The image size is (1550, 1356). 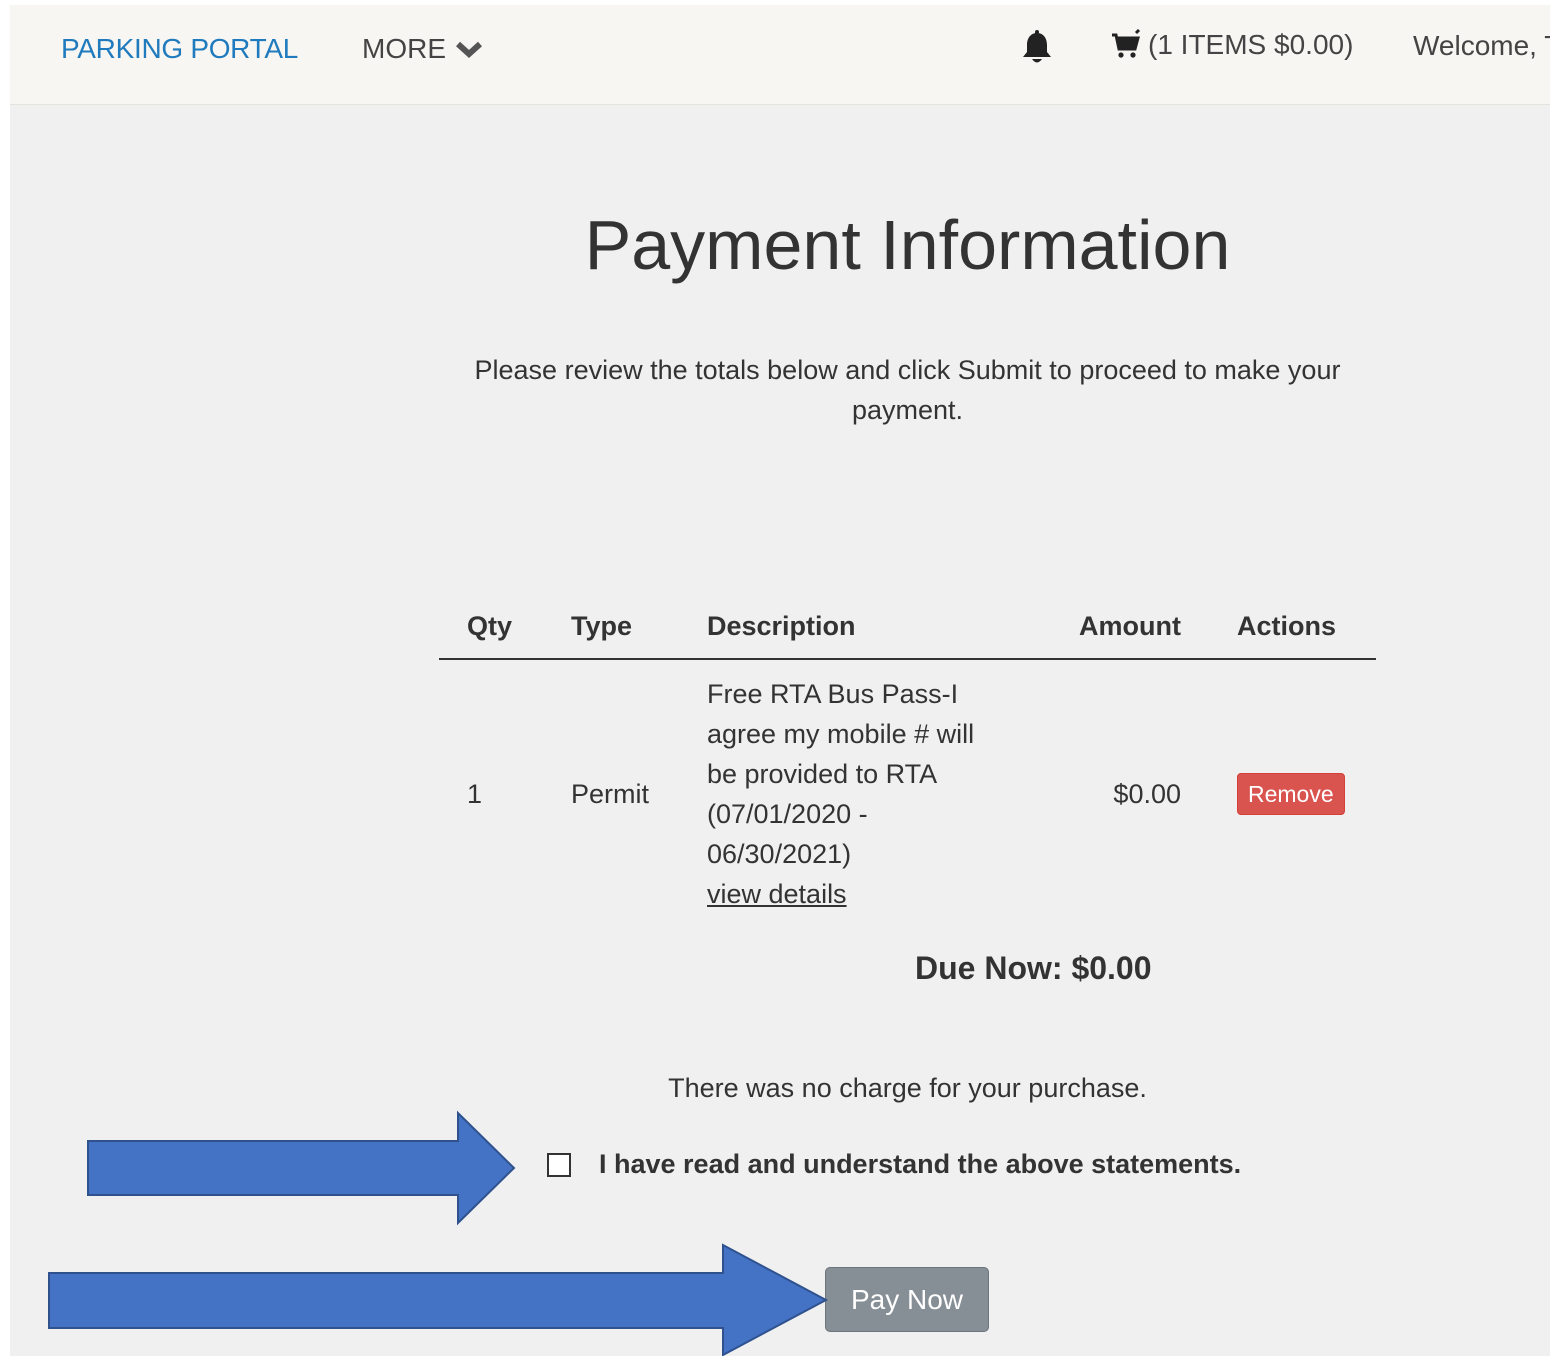 I want to click on more-menu: MORE, so click(x=422, y=49).